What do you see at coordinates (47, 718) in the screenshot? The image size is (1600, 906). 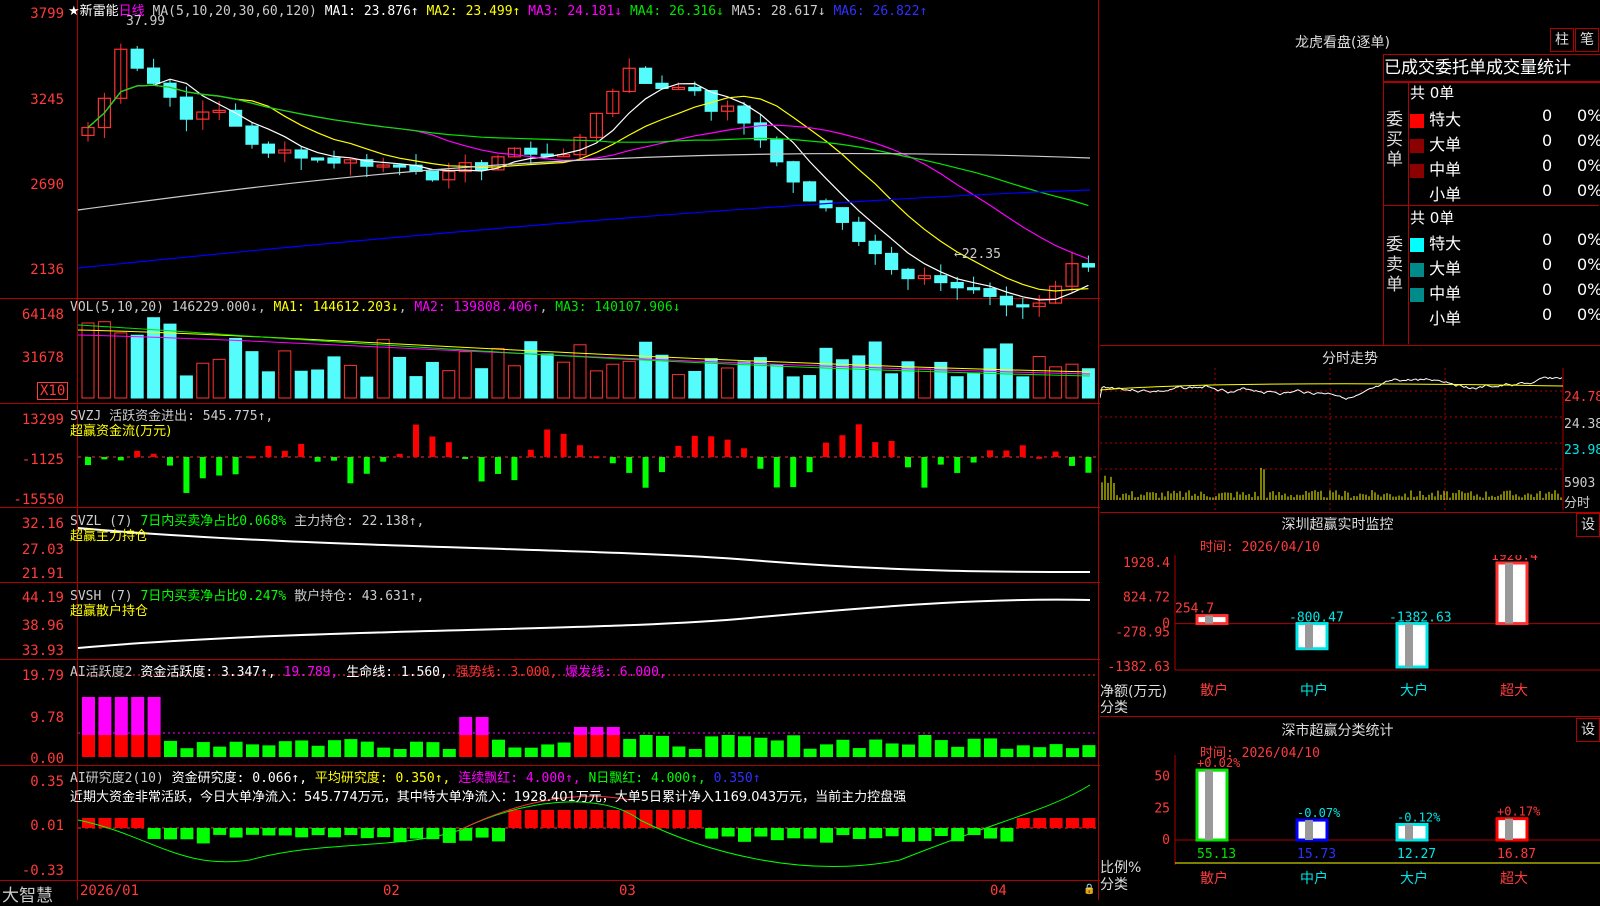 I see `y-label: 9.78` at bounding box center [47, 718].